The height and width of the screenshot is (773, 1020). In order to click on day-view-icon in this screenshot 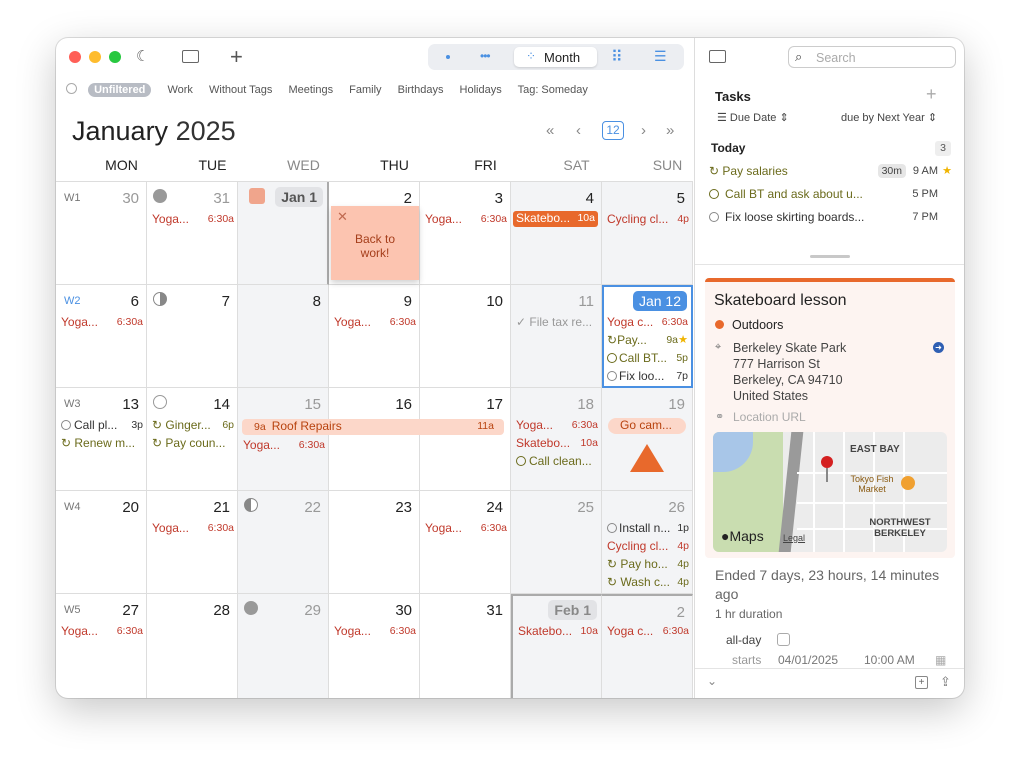, I will do `click(448, 57)`.